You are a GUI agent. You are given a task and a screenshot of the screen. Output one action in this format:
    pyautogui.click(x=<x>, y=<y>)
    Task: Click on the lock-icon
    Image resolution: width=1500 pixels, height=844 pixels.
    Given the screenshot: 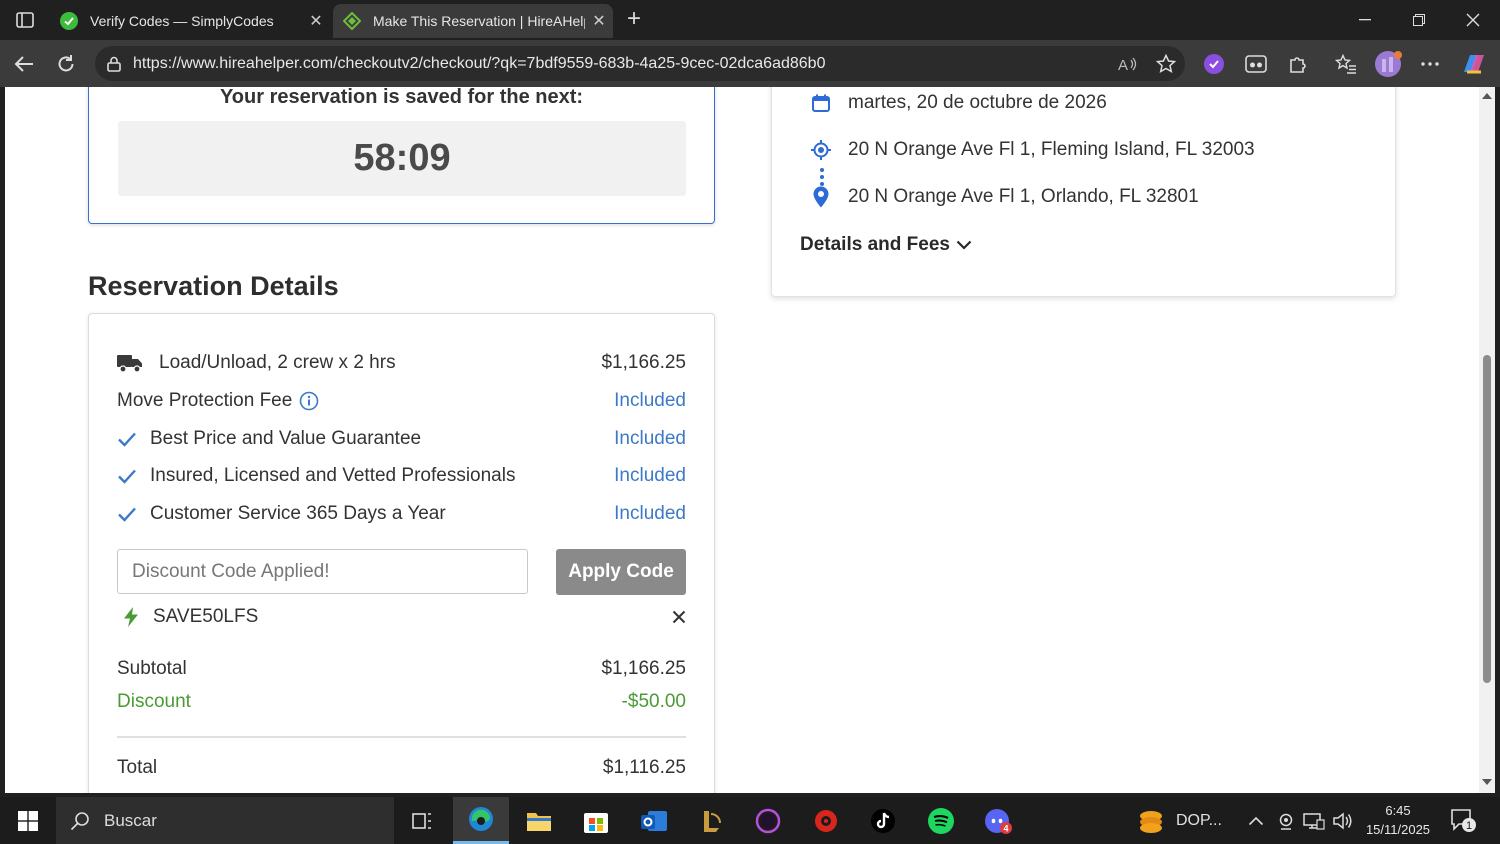 What is the action you would take?
    pyautogui.click(x=114, y=64)
    